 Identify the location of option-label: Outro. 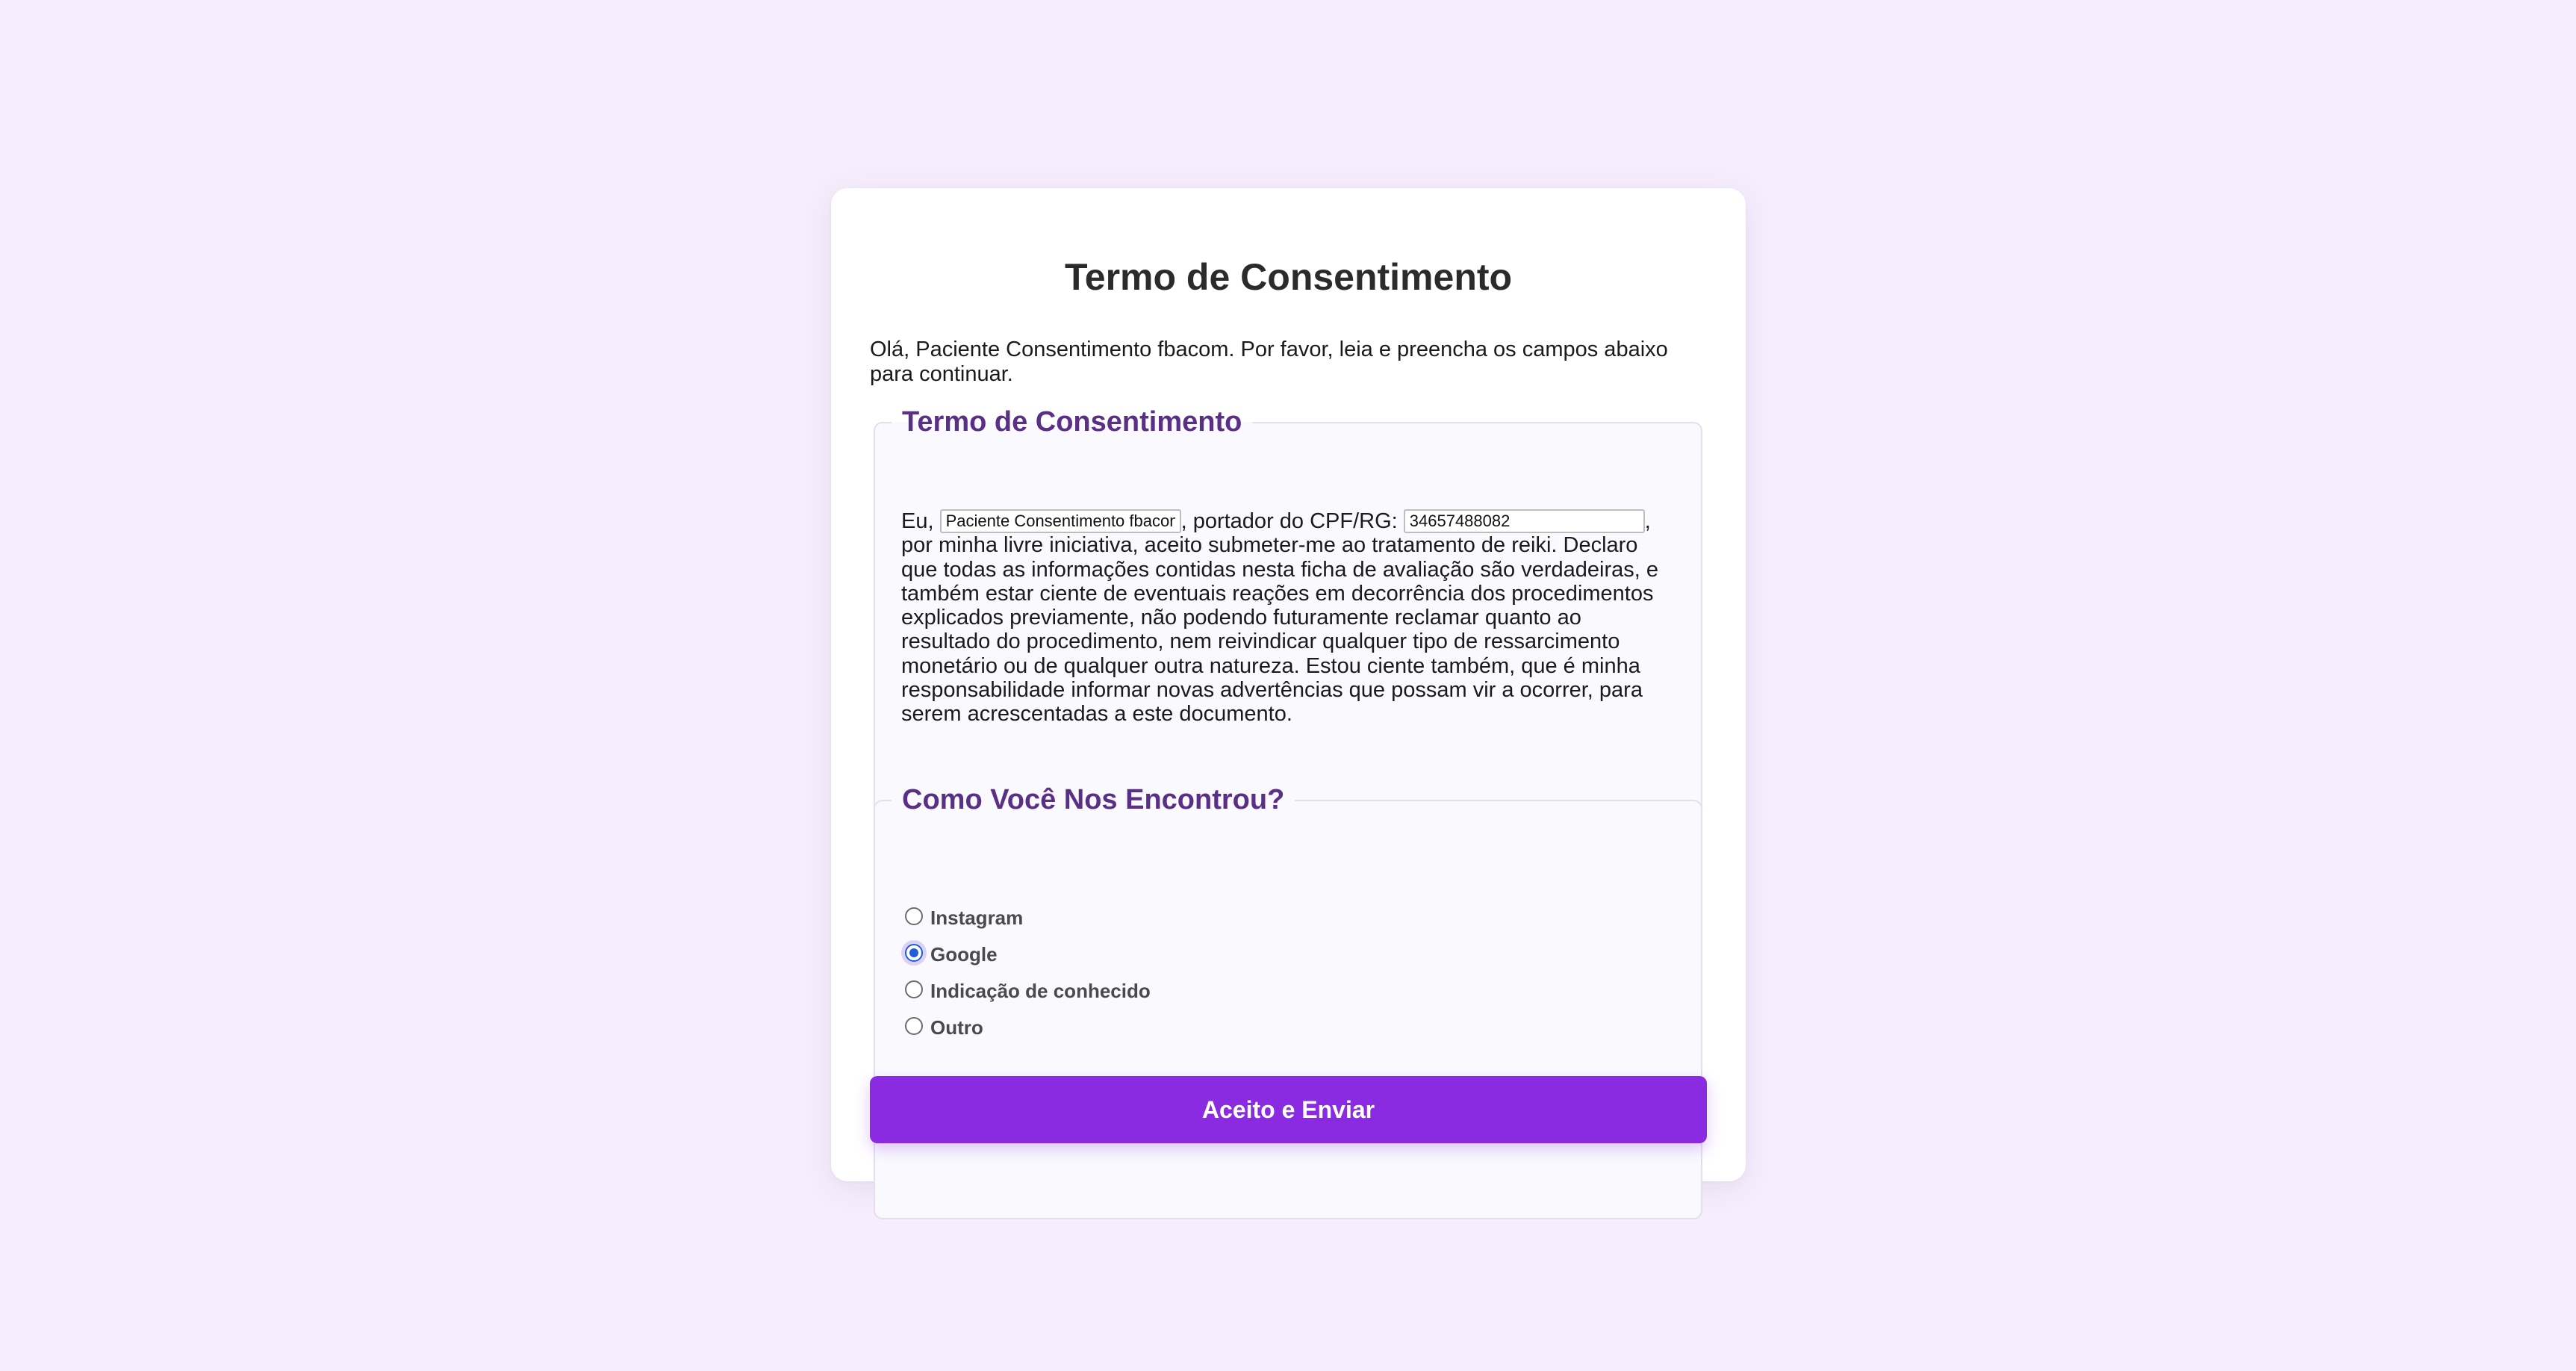
(956, 1027).